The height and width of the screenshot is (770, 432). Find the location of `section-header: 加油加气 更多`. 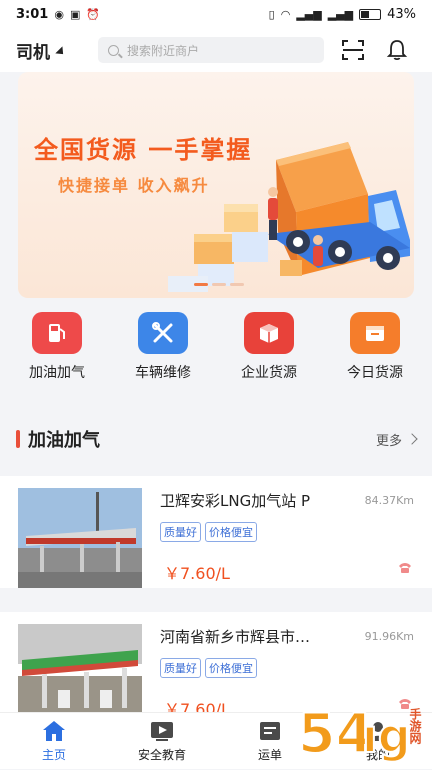

section-header: 加油加气 更多 is located at coordinates (216, 439).